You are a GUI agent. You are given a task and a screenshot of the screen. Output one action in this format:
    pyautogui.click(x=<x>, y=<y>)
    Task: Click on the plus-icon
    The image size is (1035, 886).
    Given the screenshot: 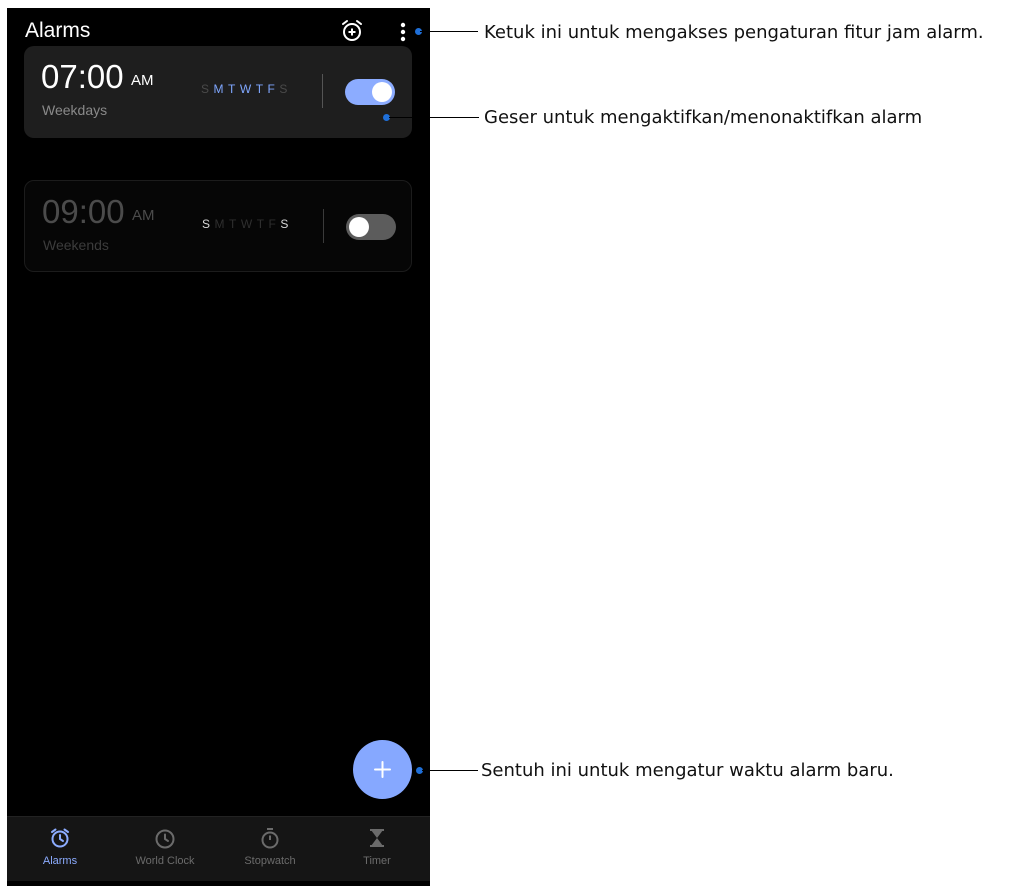 What is the action you would take?
    pyautogui.click(x=382, y=769)
    